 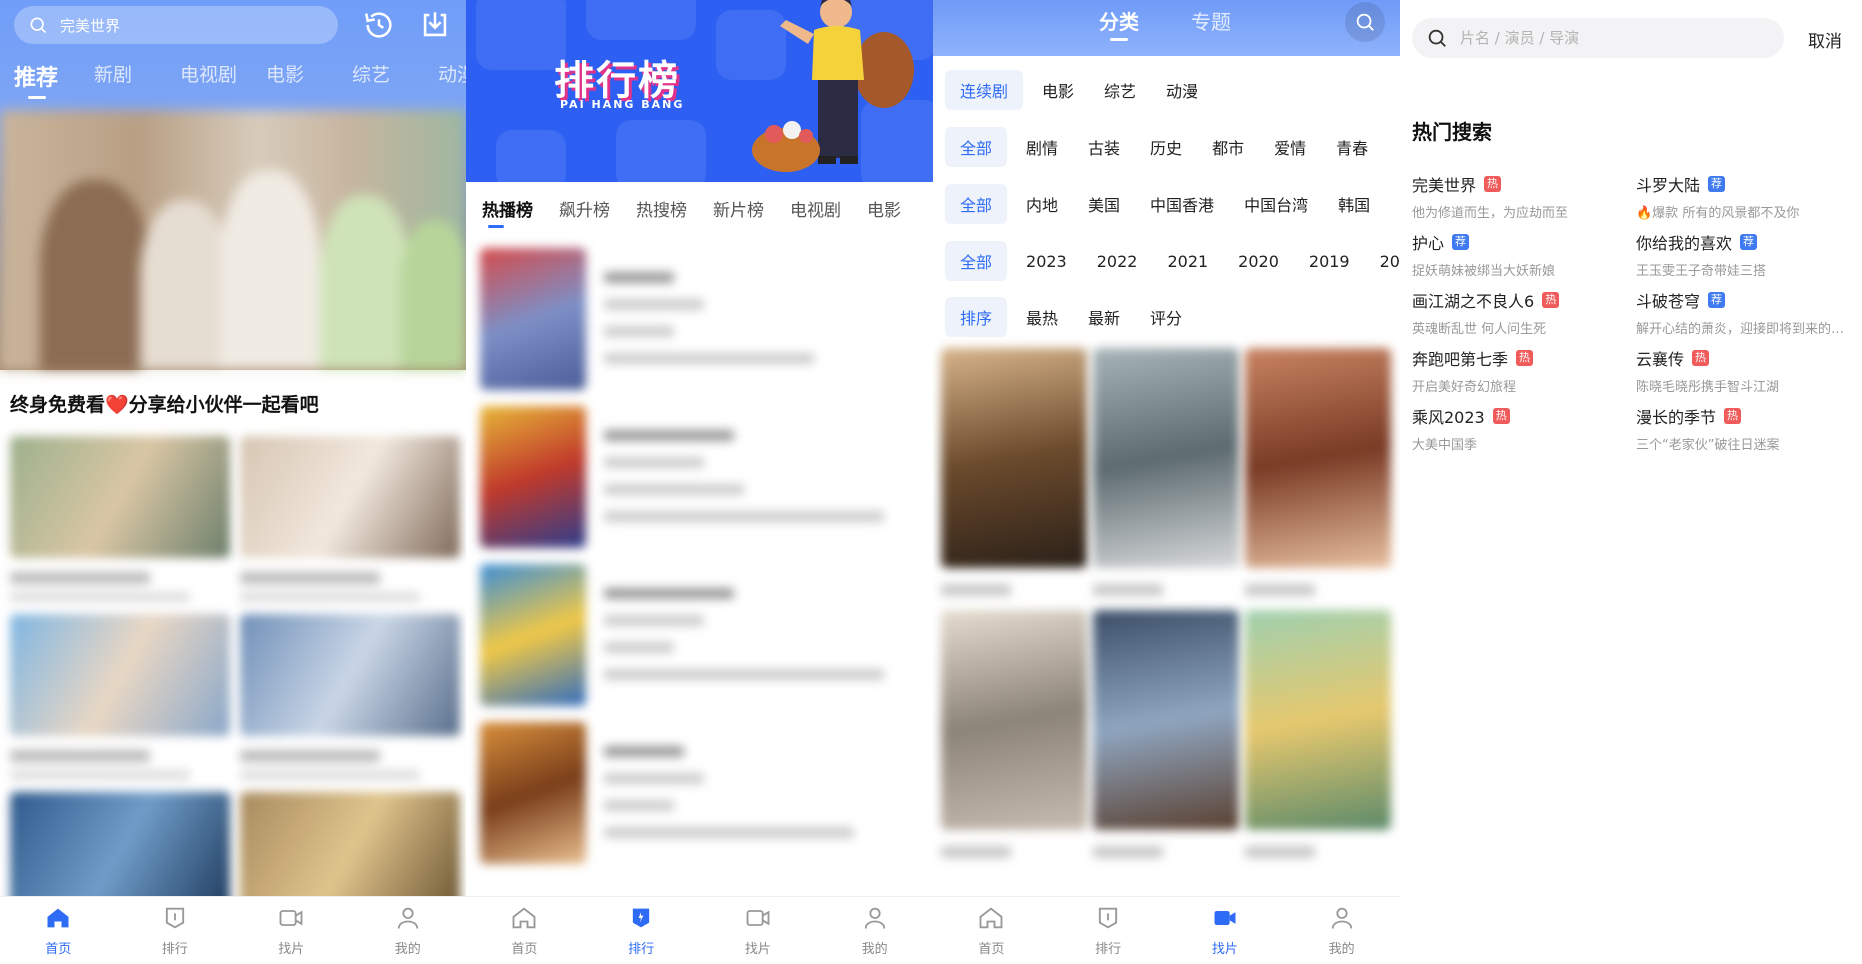 I want to click on tab-category: 分类, so click(x=1119, y=23).